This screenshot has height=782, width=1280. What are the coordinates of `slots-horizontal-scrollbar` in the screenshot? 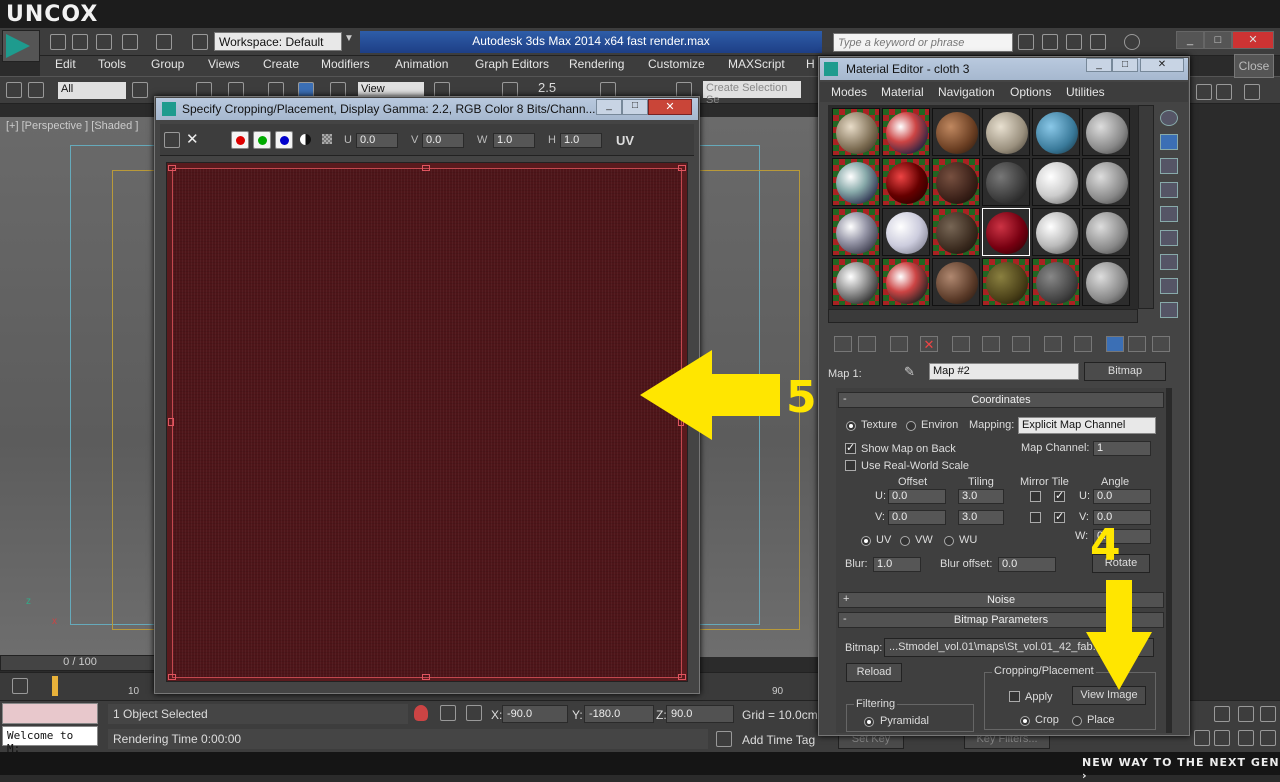 It's located at (983, 316).